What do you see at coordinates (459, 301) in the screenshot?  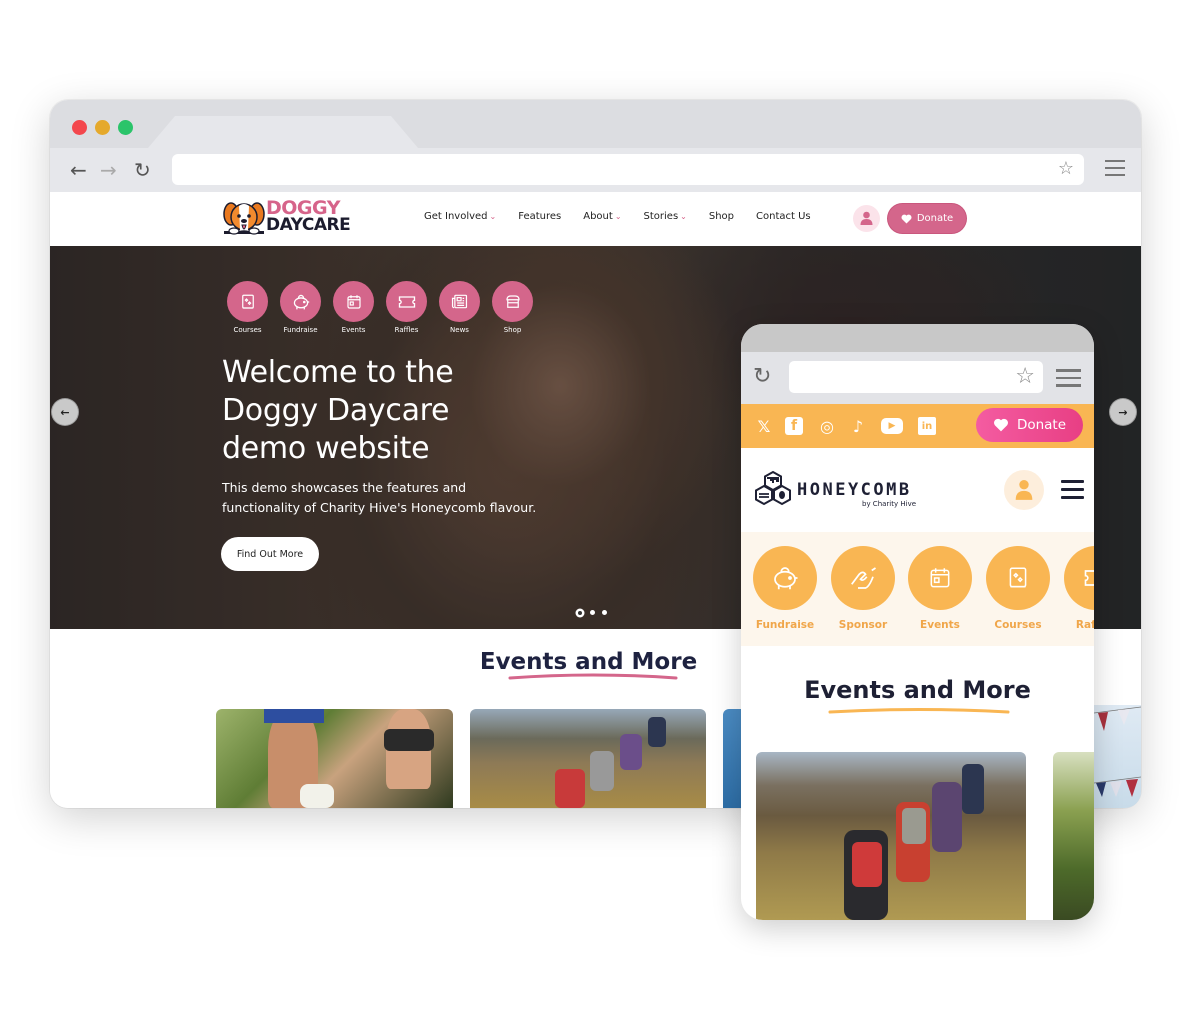 I see `newspaper-icon` at bounding box center [459, 301].